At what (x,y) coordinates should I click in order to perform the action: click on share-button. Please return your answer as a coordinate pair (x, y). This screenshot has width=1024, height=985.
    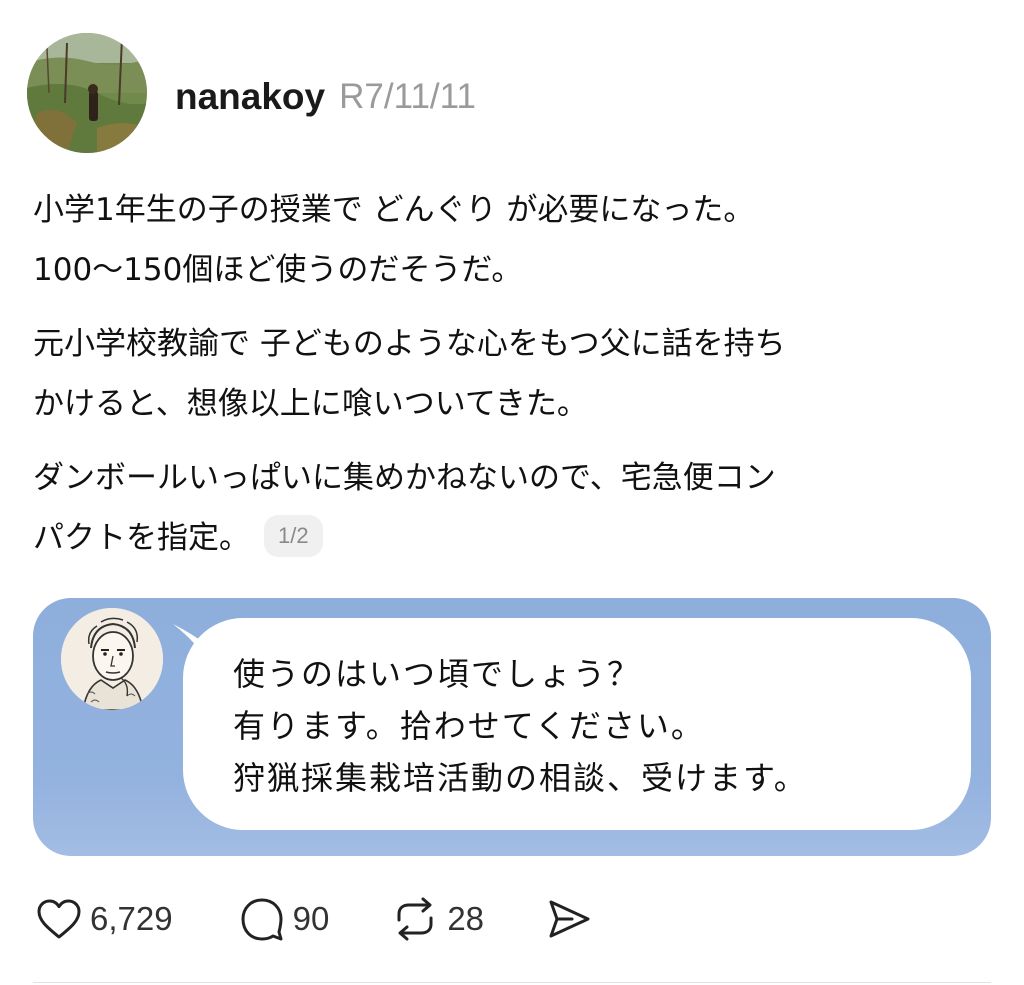
    Looking at the image, I should click on (569, 919).